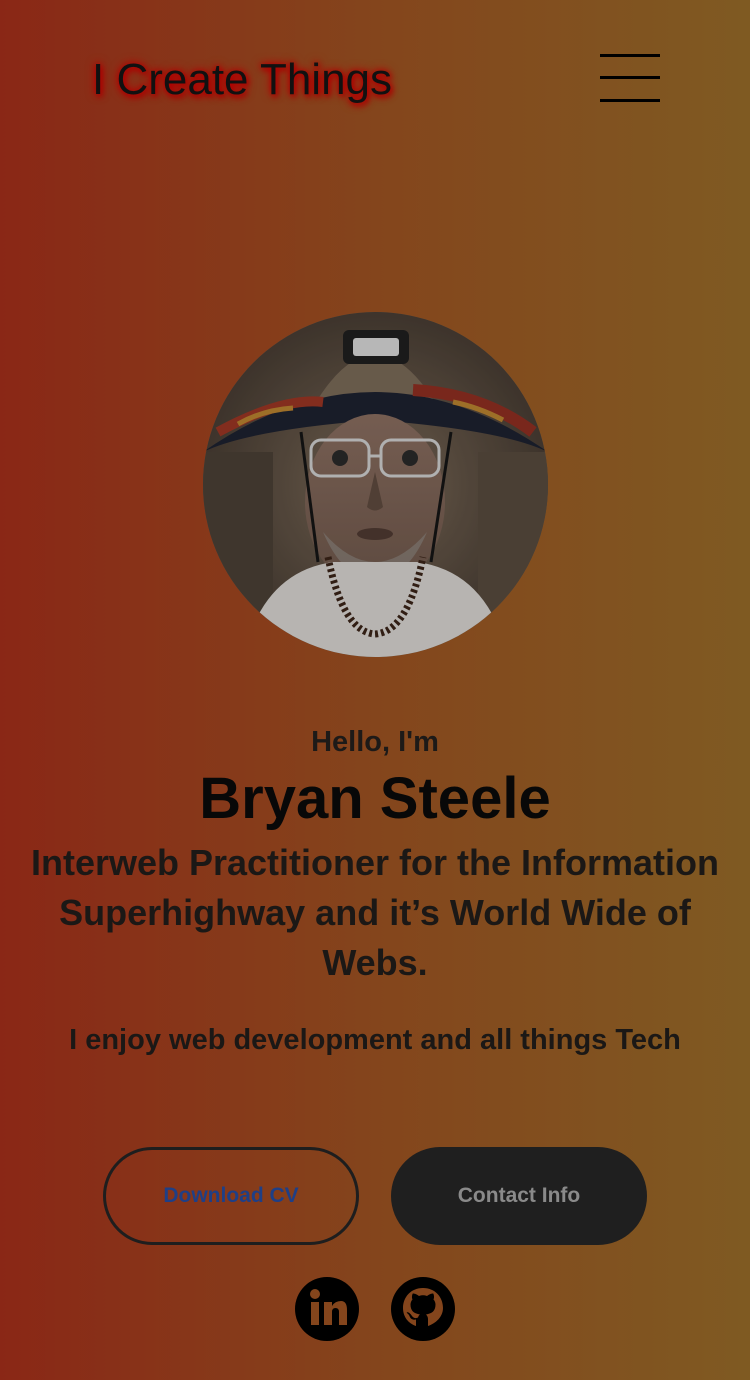  Describe the element at coordinates (231, 1196) in the screenshot. I see `download-cv-button: Download CV` at that location.